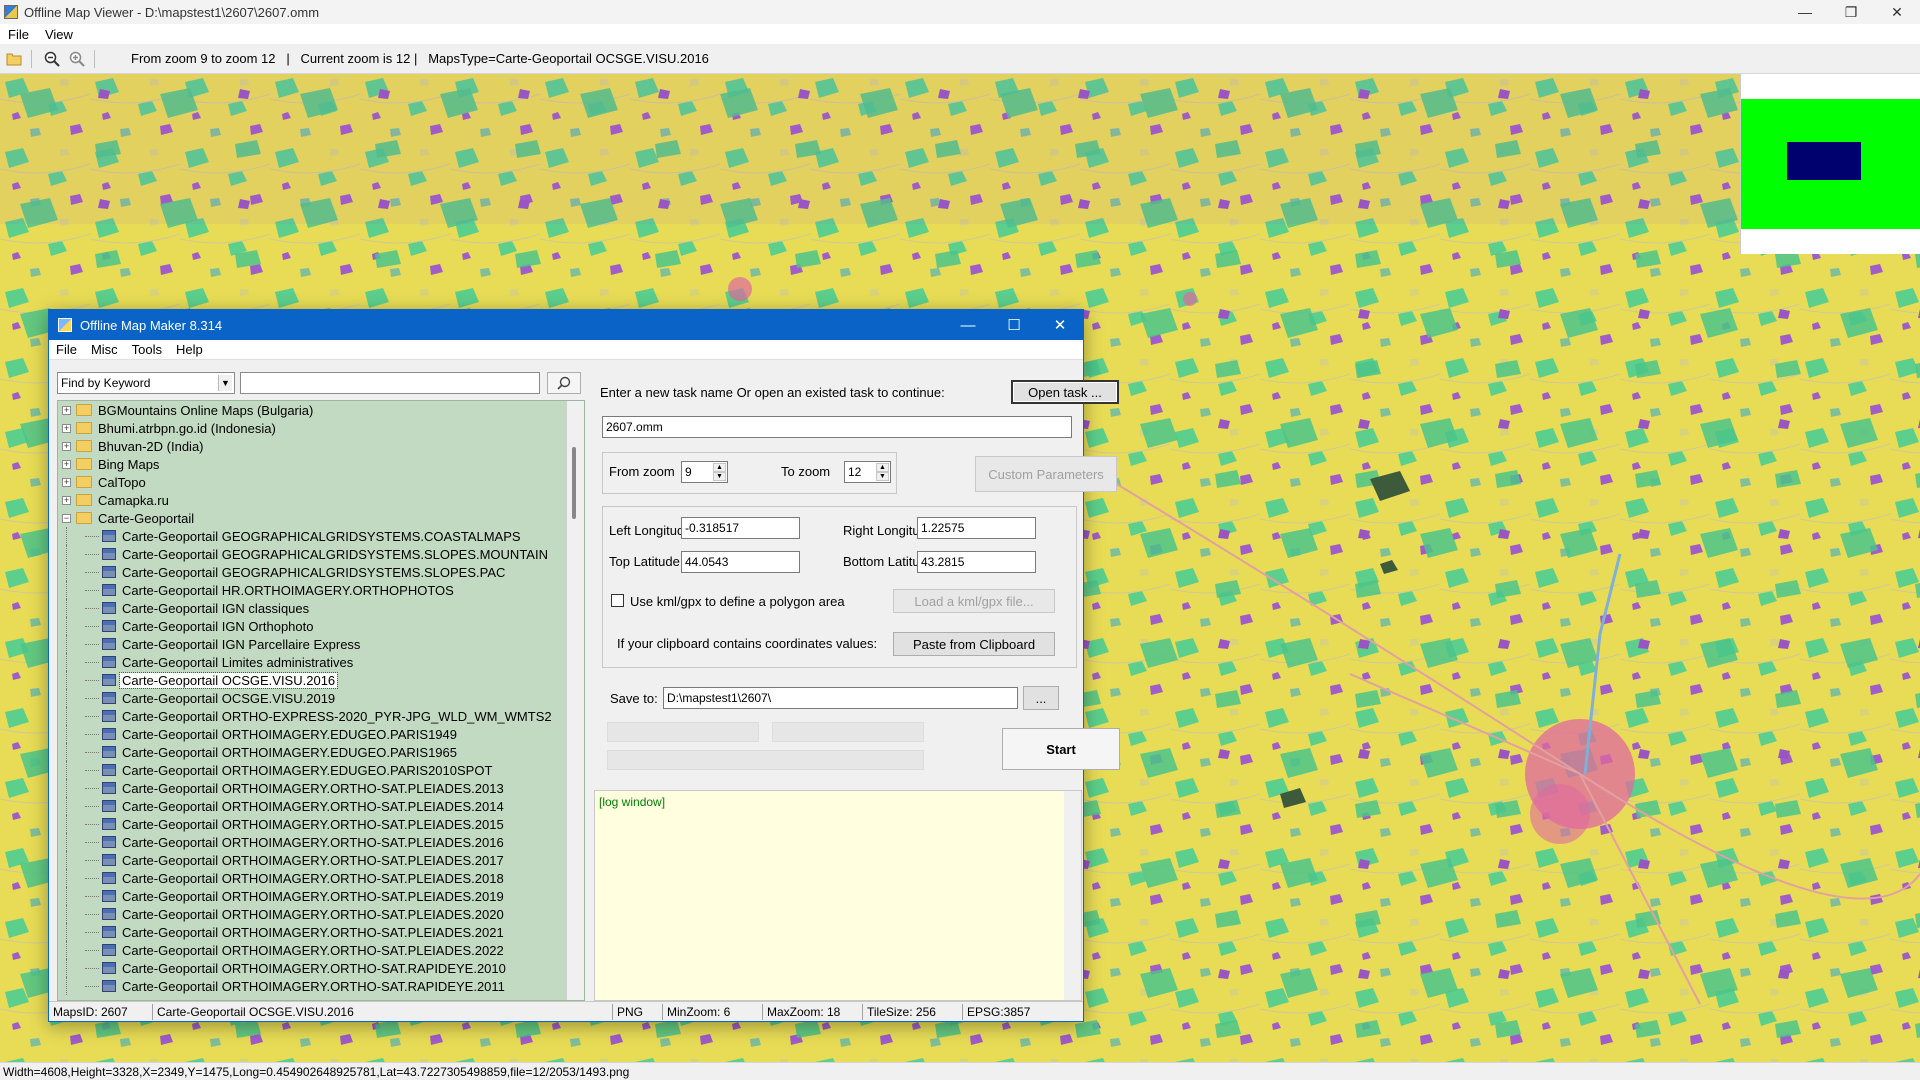  What do you see at coordinates (321, 644) in the screenshot?
I see `tree-map-item: Carte-Geoportail IGN Parcellaire Express` at bounding box center [321, 644].